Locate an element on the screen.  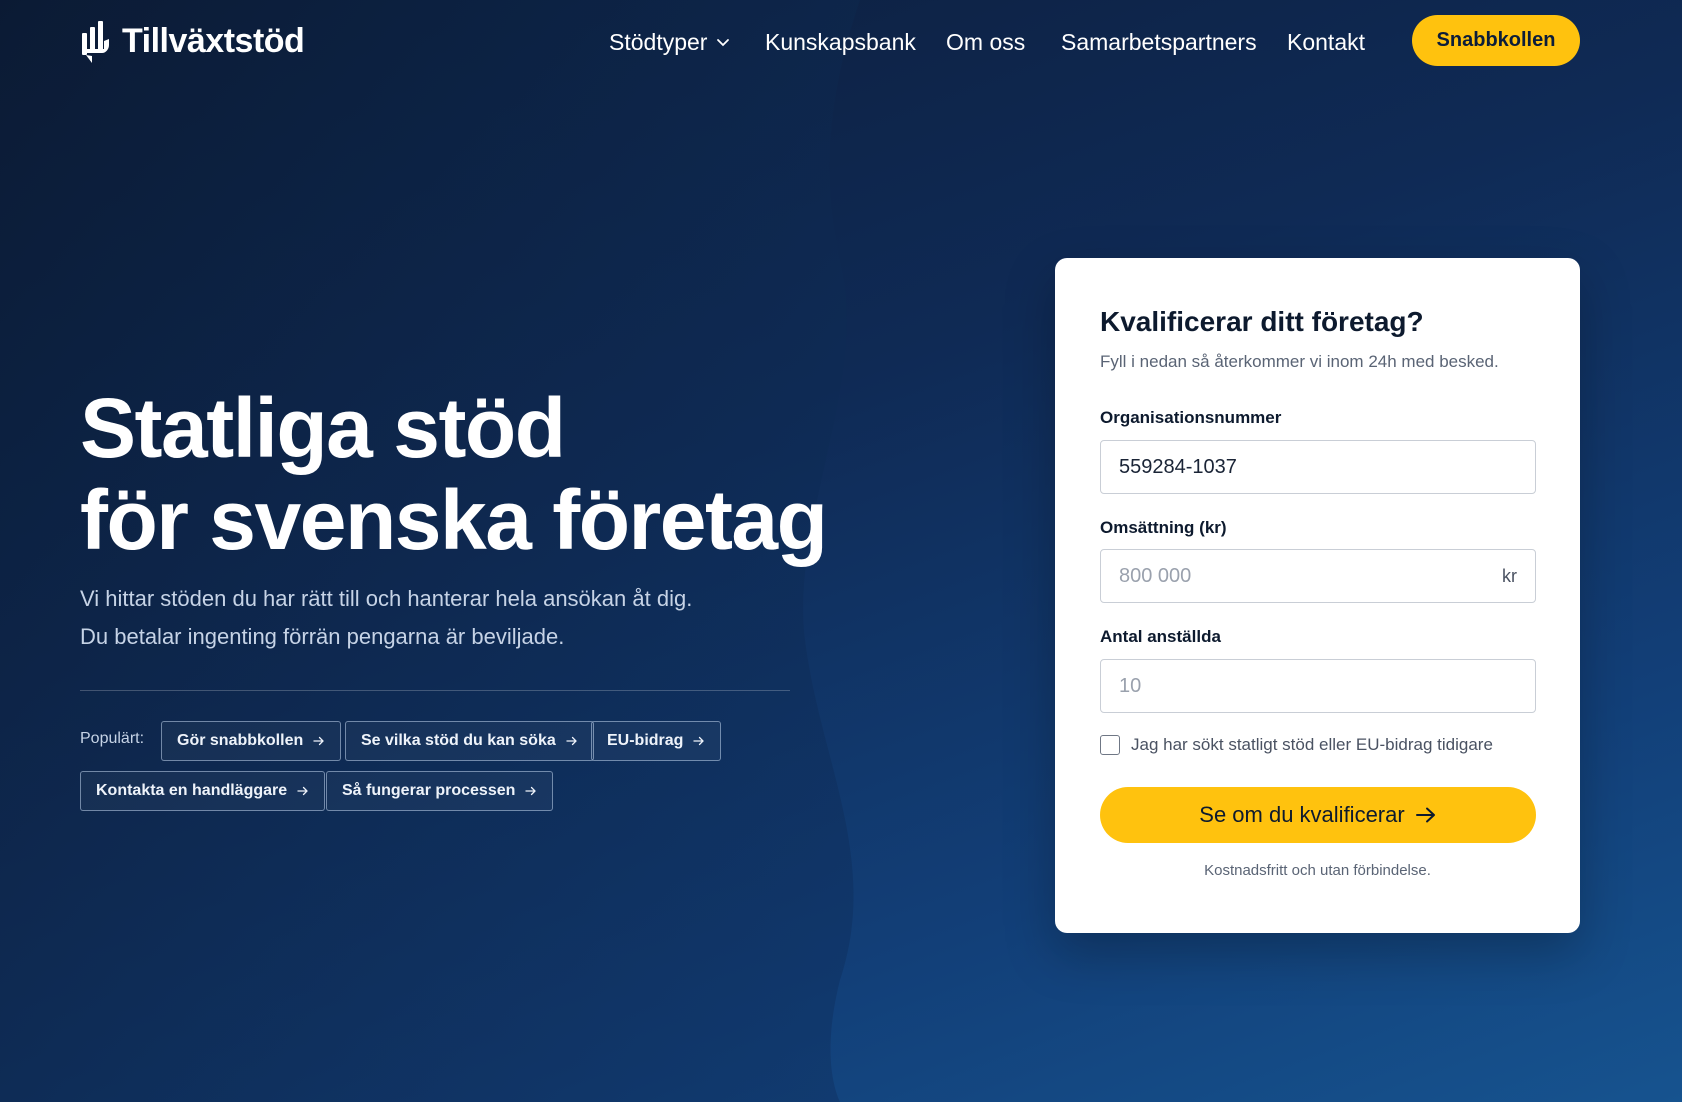
org-number-field is located at coordinates (1318, 467).